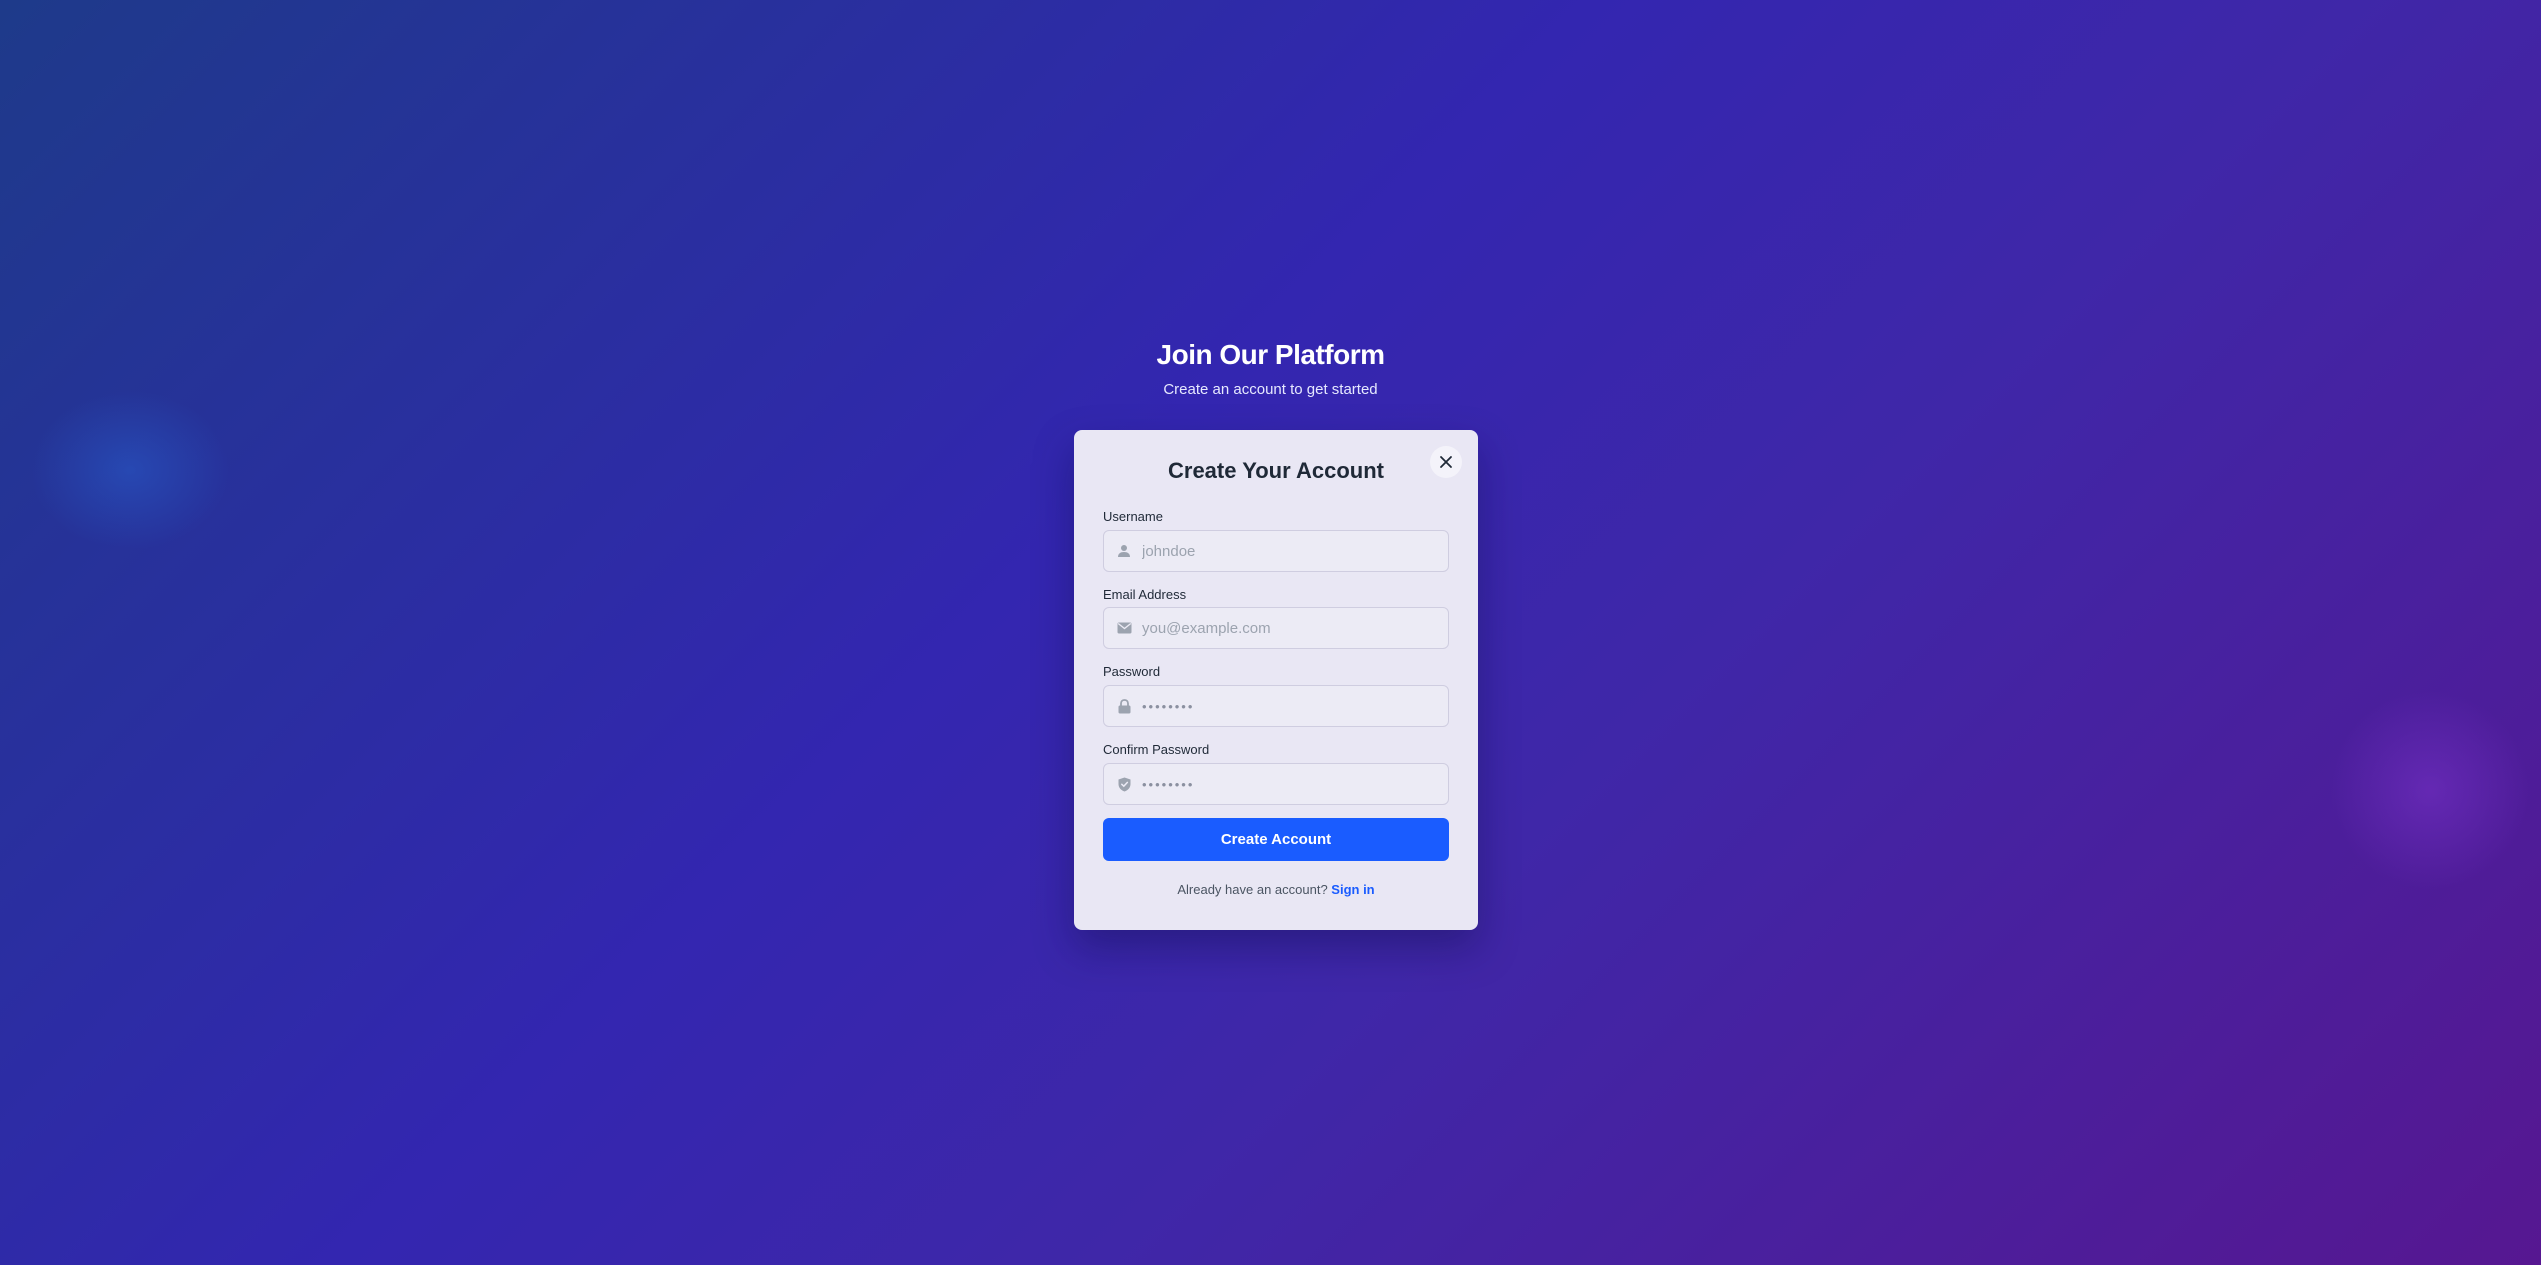  What do you see at coordinates (1123, 551) in the screenshot?
I see `user-icon` at bounding box center [1123, 551].